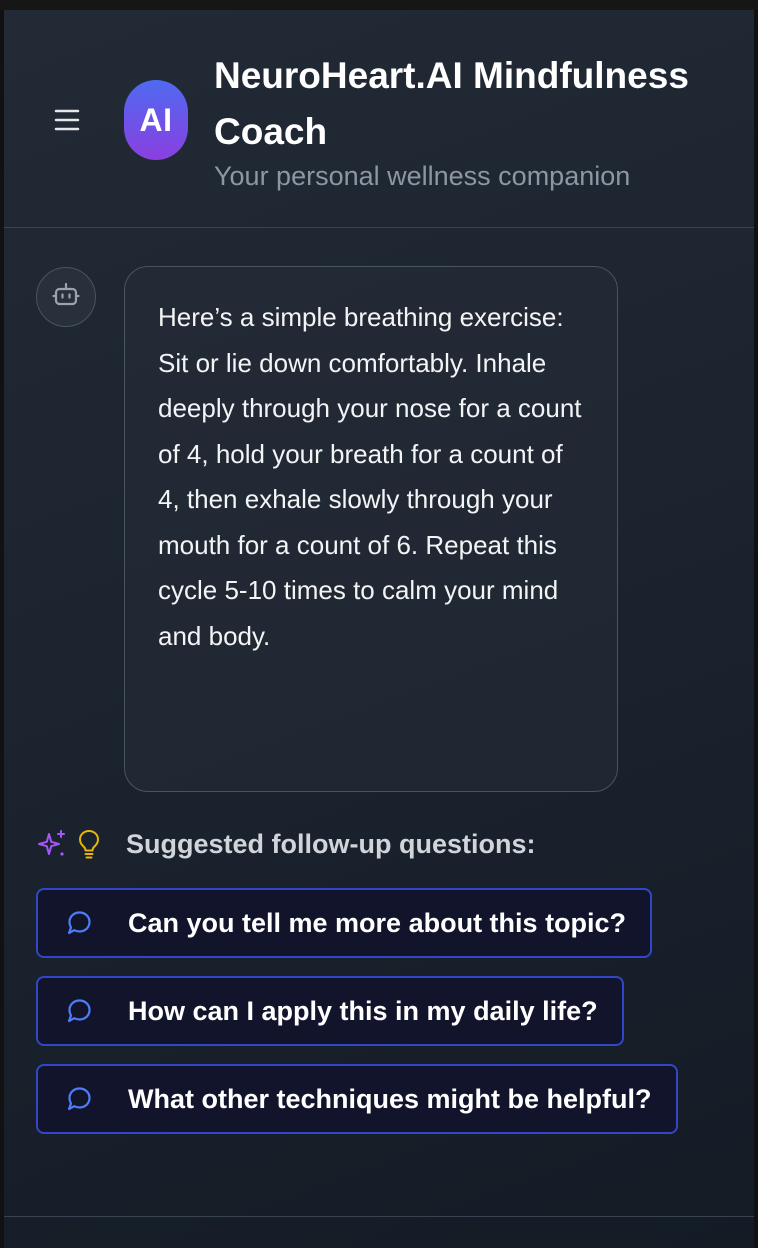 The height and width of the screenshot is (1248, 758). I want to click on menu-button, so click(67, 120).